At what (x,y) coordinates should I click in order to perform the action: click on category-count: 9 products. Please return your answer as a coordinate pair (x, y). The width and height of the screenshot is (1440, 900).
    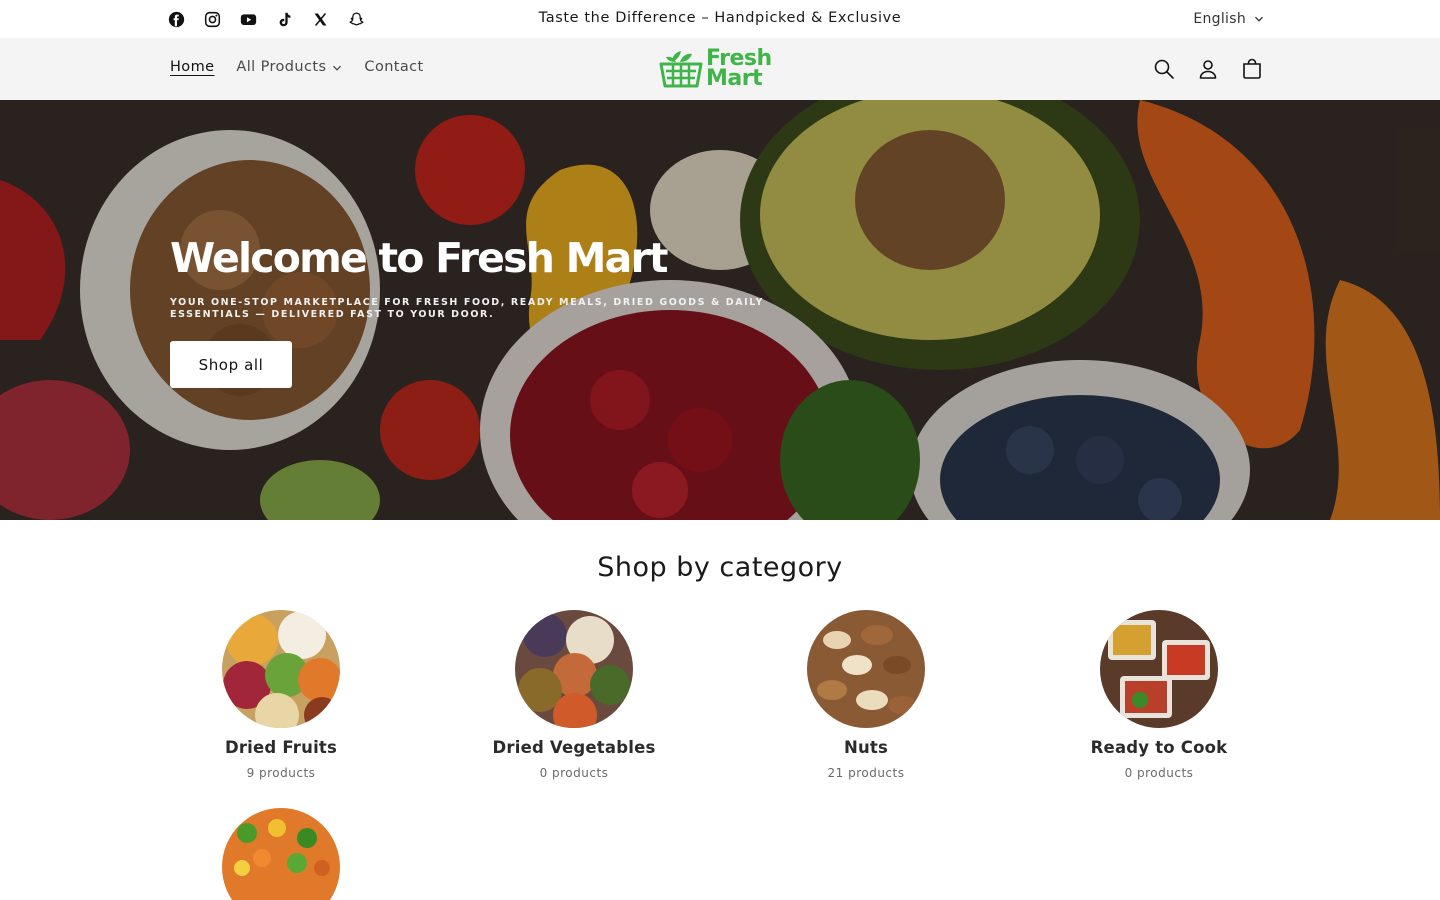
    Looking at the image, I should click on (281, 773).